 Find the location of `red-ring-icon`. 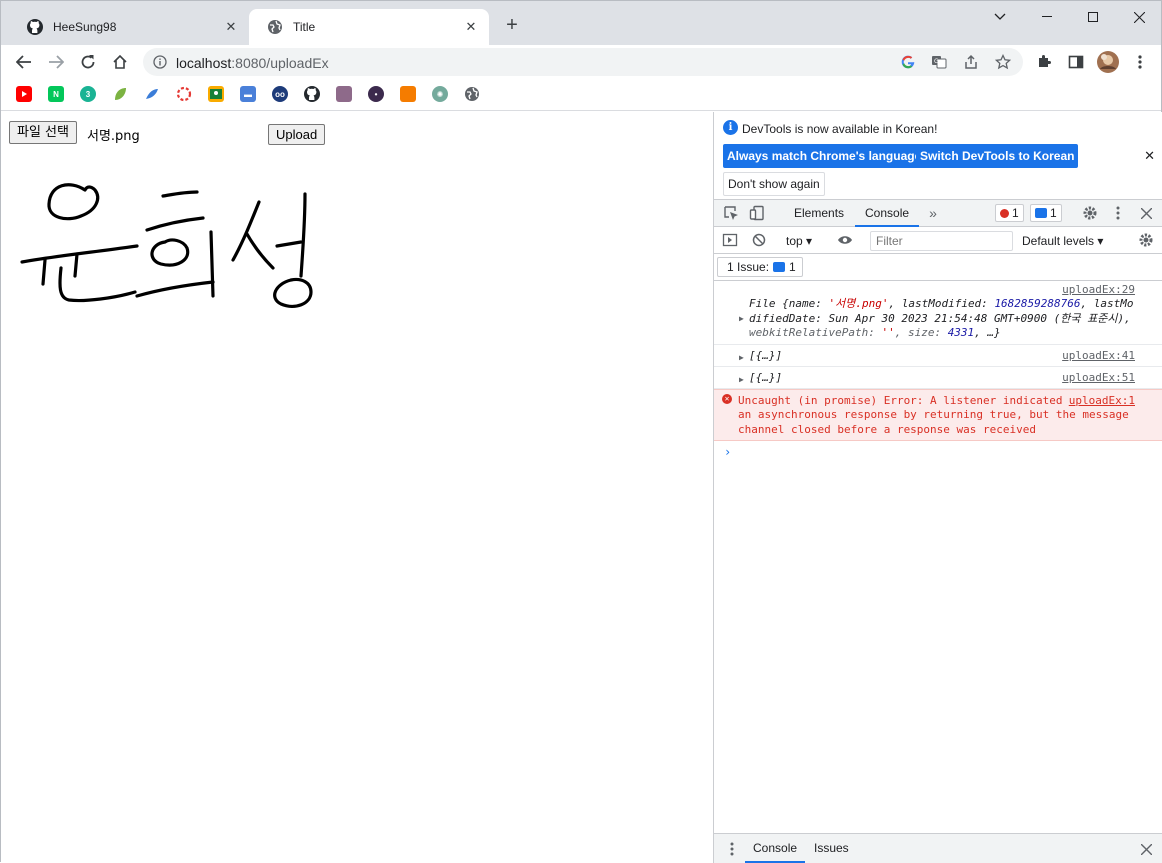

red-ring-icon is located at coordinates (184, 94).